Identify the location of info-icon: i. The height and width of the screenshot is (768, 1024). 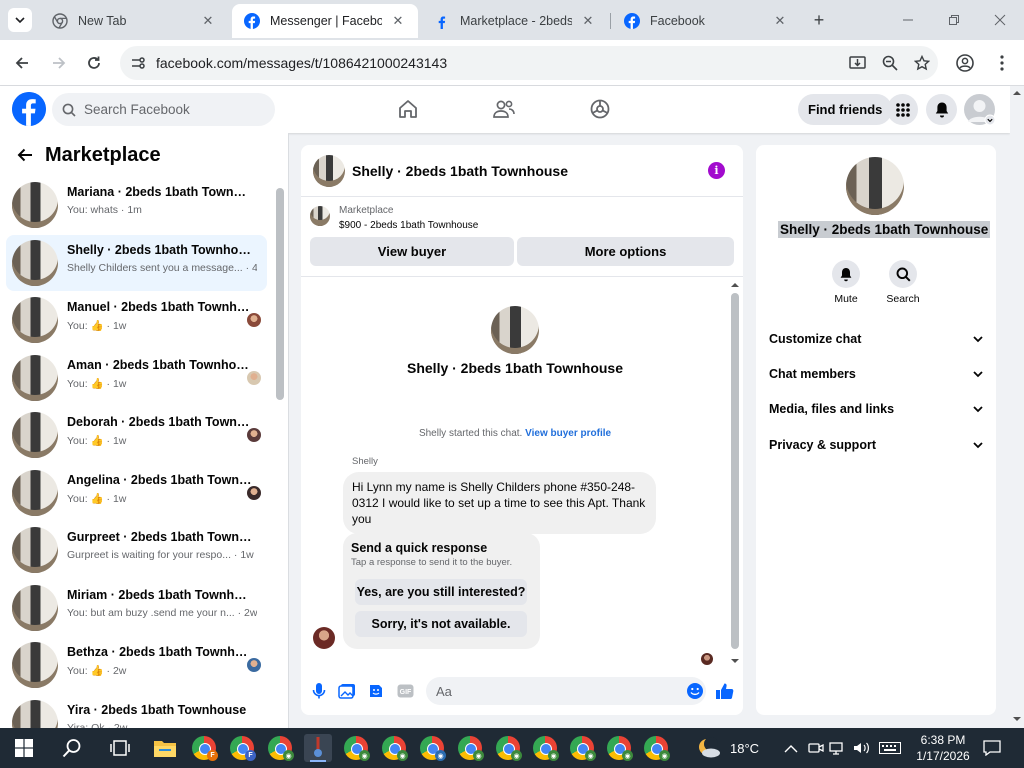
(716, 170).